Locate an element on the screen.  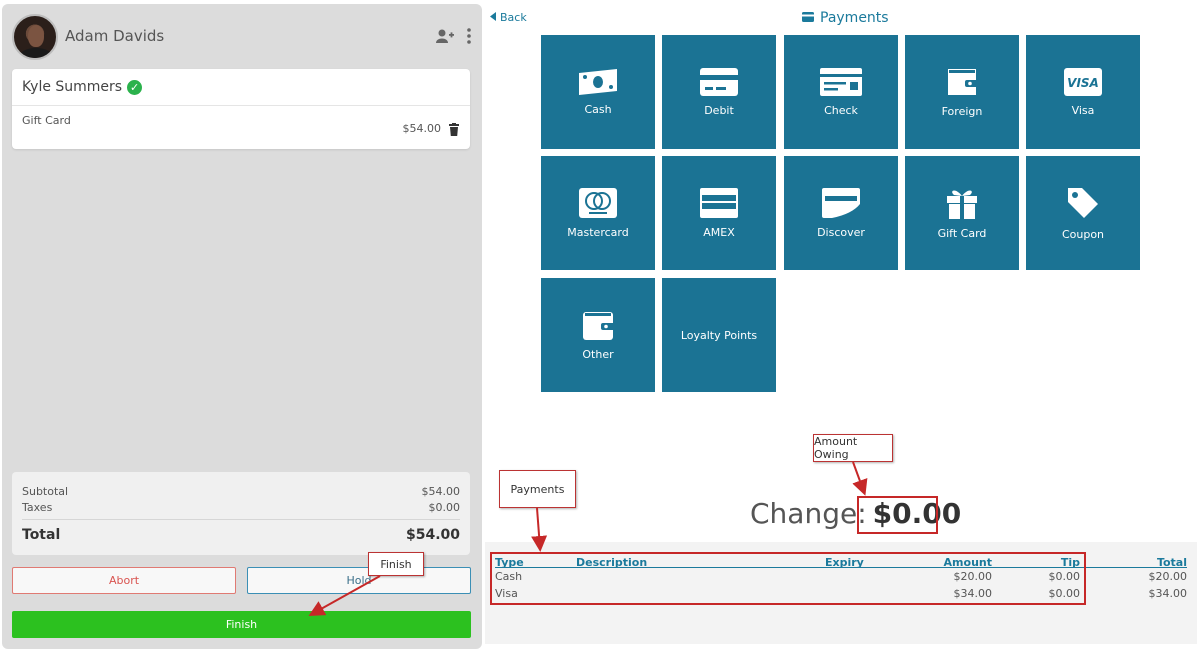
payment-tile-visa: VISA Visa is located at coordinates (1083, 92).